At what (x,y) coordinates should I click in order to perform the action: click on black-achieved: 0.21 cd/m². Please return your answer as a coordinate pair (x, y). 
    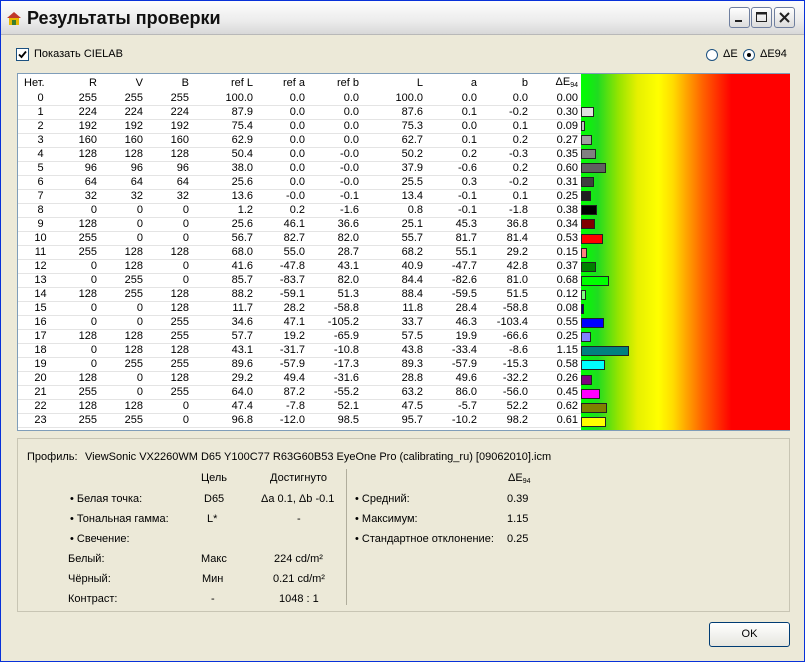
    Looking at the image, I should click on (299, 579).